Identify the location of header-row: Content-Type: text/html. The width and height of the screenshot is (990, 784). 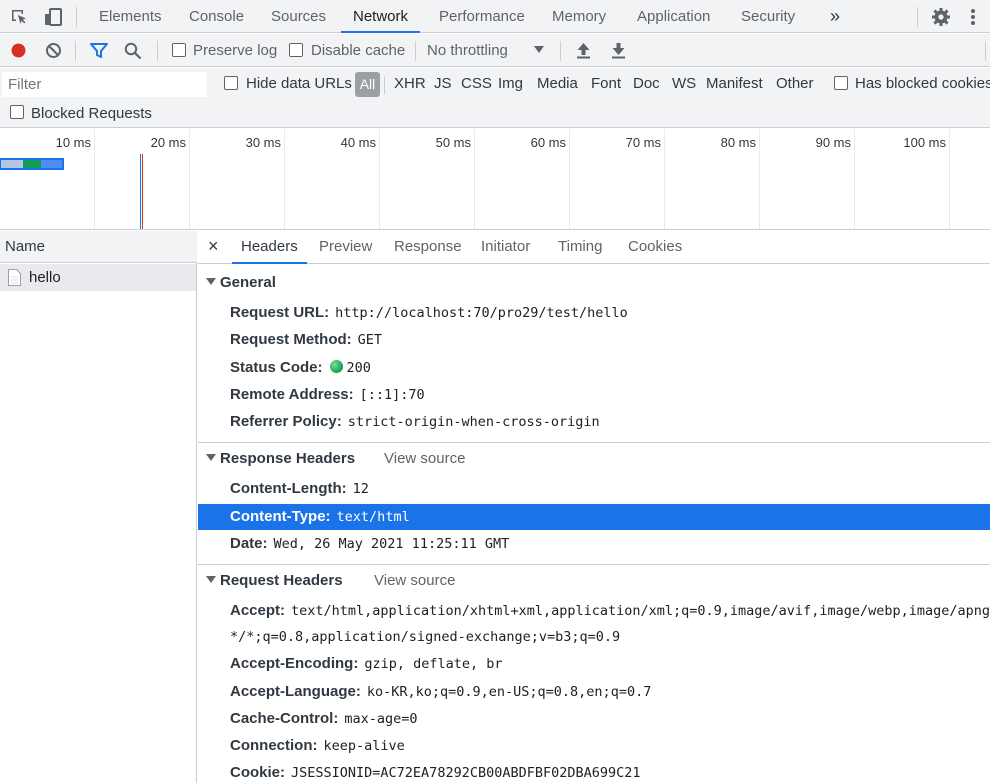
(320, 517).